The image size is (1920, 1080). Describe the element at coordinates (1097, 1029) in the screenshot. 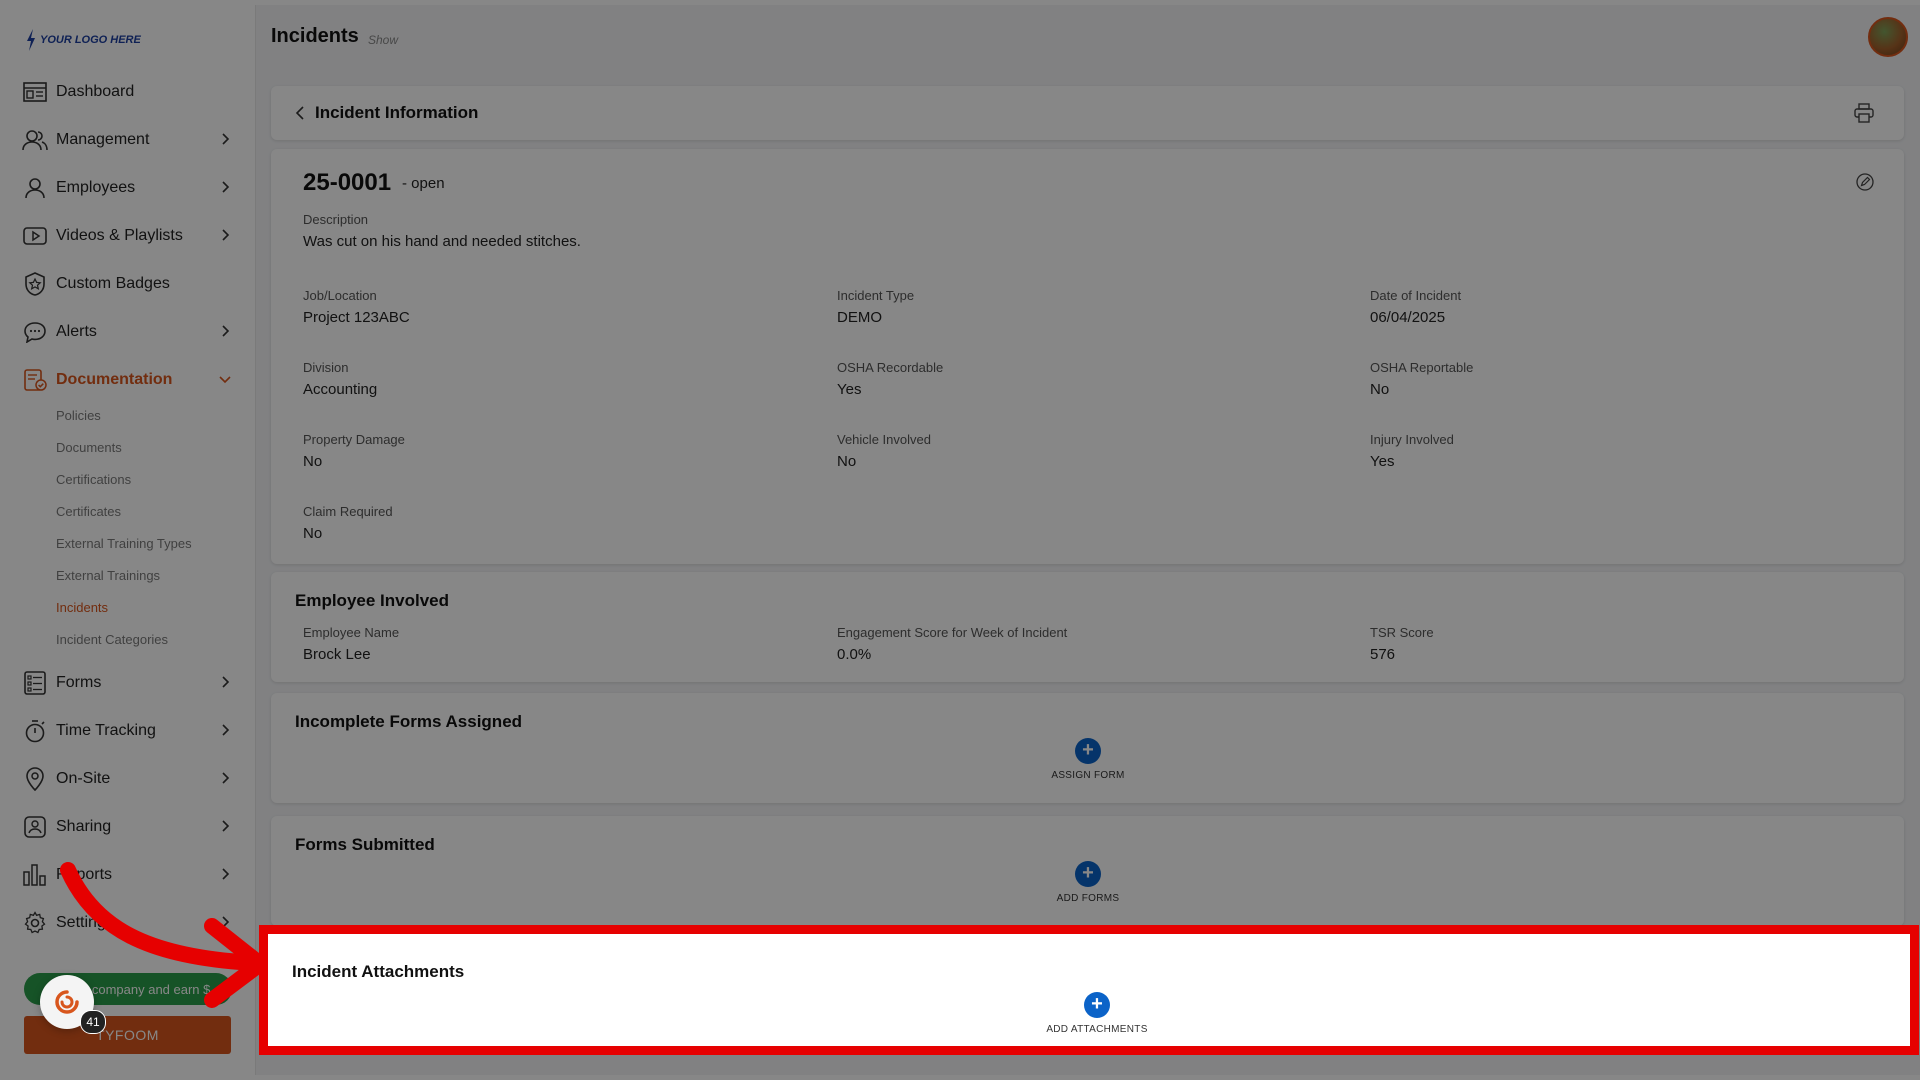

I see `add-attachments-label: ADD ATTACHMENTS` at that location.